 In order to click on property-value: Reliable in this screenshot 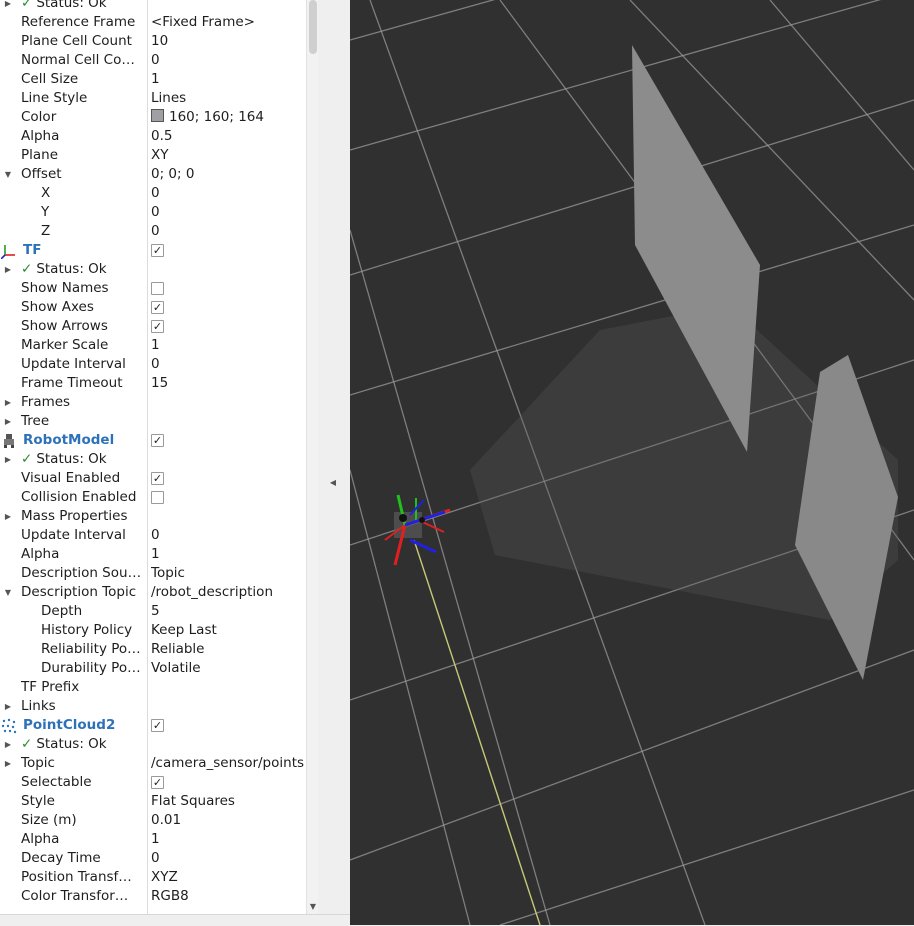, I will do `click(228, 649)`.